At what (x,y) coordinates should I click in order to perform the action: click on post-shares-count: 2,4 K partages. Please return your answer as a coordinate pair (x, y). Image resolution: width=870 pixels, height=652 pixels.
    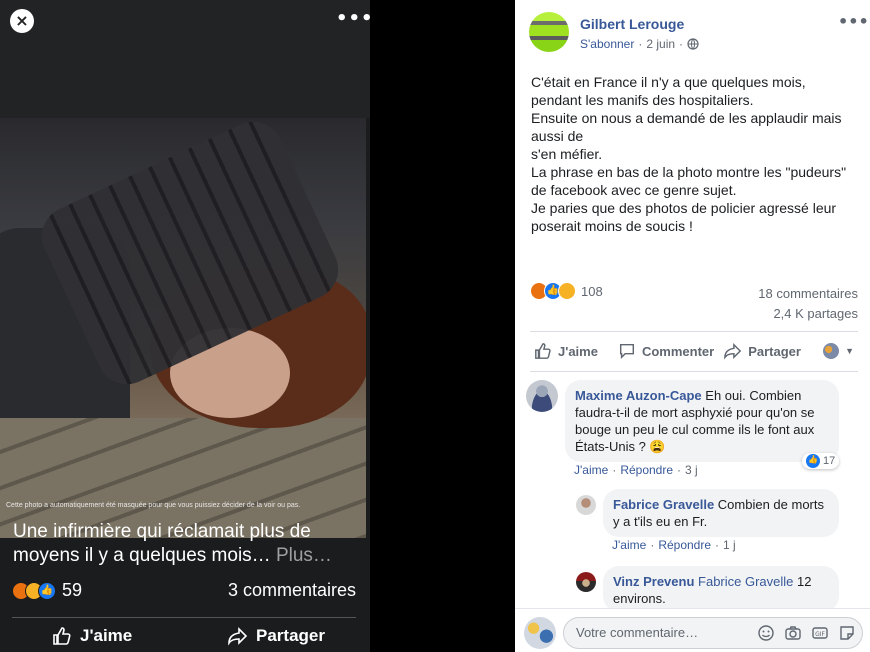
    Looking at the image, I should click on (808, 314).